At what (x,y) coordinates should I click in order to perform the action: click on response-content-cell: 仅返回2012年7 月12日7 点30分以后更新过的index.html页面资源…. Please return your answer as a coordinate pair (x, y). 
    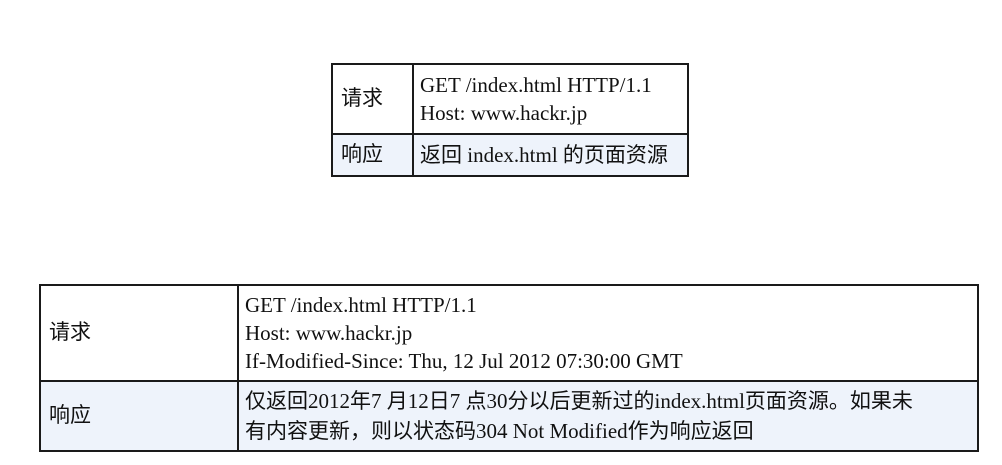
    Looking at the image, I should click on (608, 416).